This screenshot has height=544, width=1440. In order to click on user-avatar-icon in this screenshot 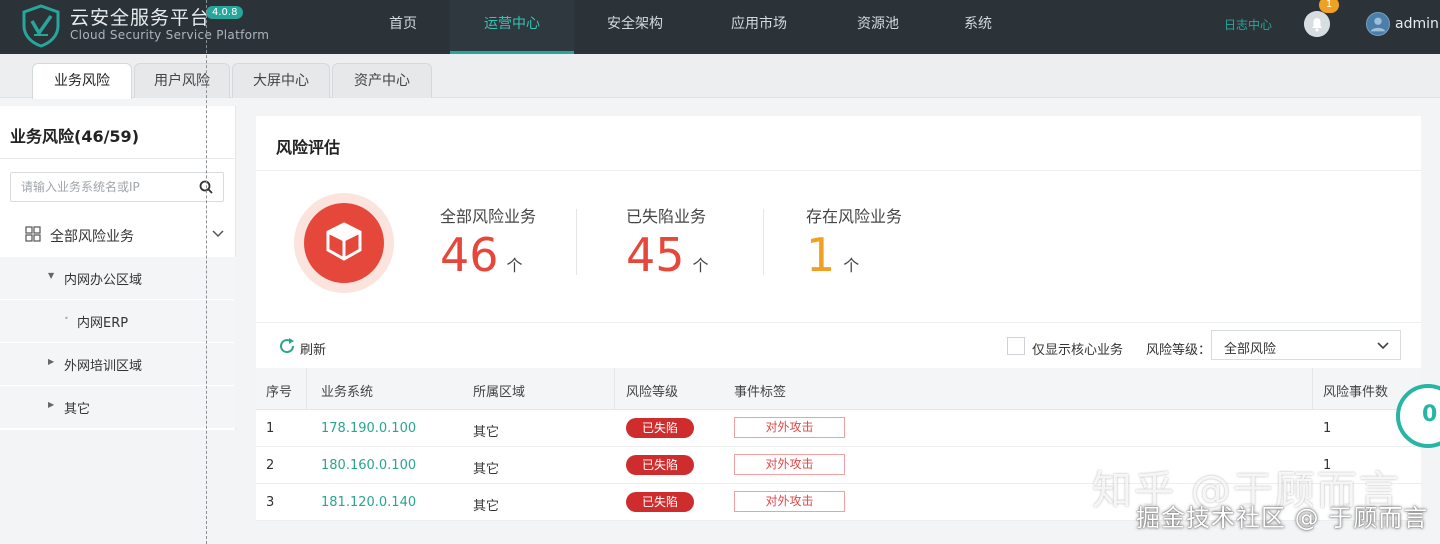, I will do `click(1378, 24)`.